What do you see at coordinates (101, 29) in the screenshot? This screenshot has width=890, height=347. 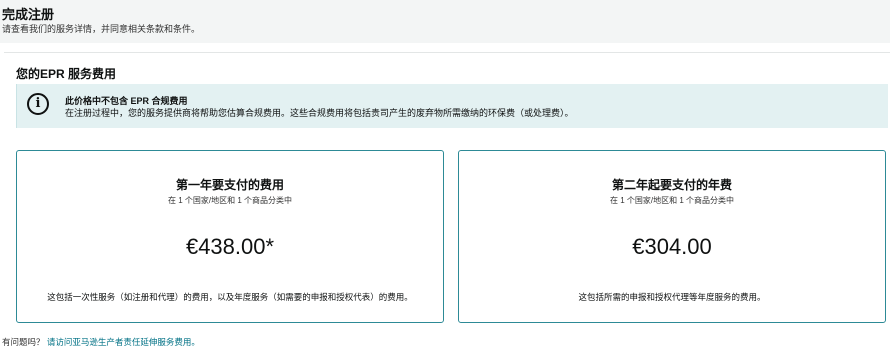 I see `page-subtitle: 请查看我们的服务详情，并同意相关条款和条件。` at bounding box center [101, 29].